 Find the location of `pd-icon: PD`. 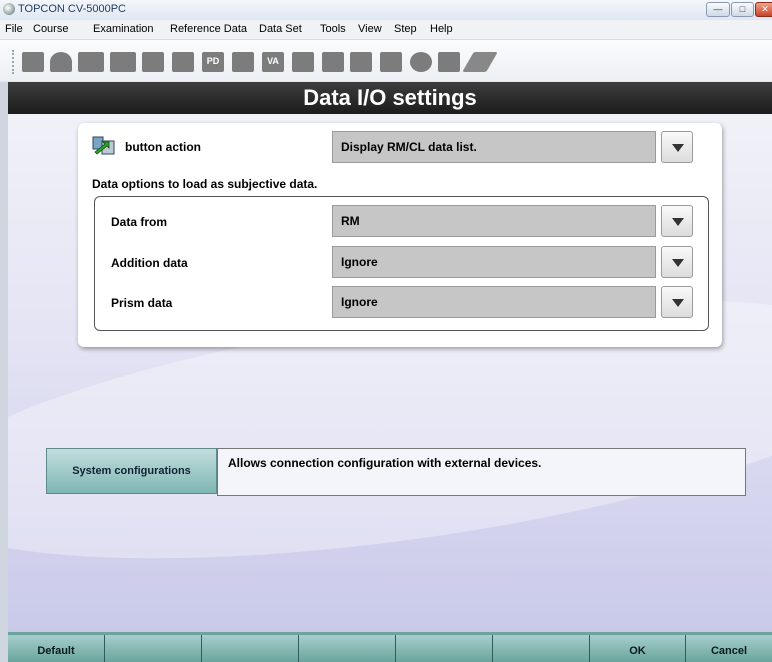

pd-icon: PD is located at coordinates (213, 62).